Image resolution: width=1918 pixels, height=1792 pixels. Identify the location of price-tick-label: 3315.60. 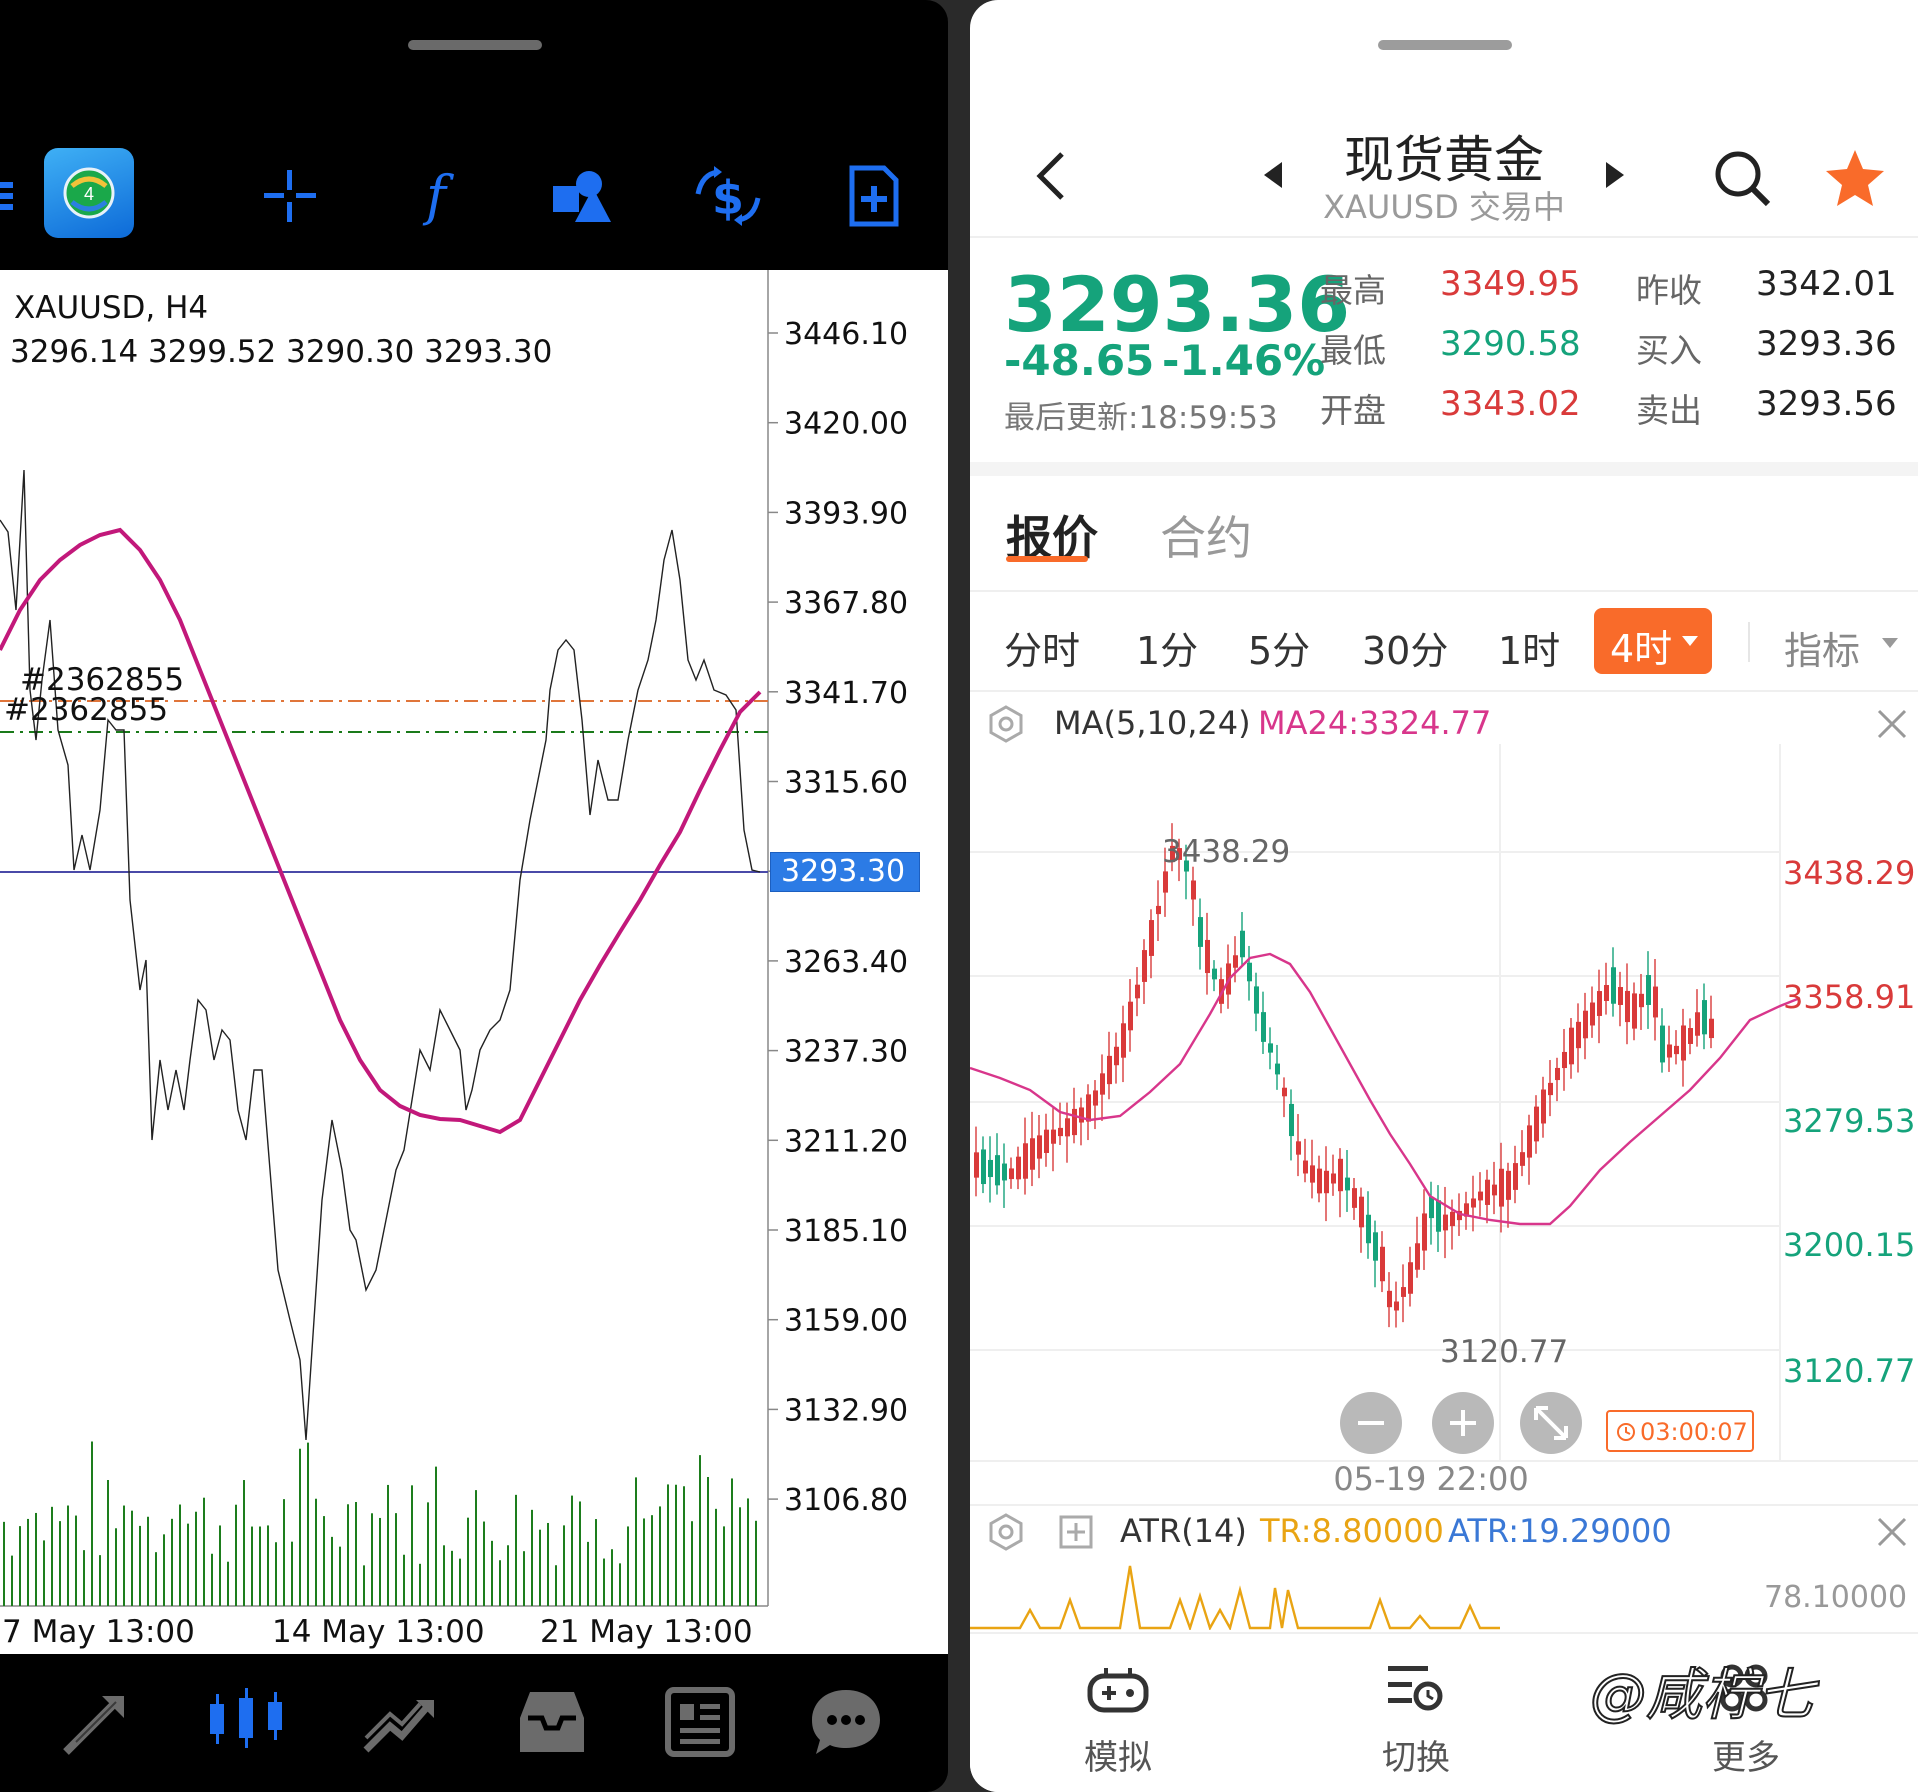
(846, 783).